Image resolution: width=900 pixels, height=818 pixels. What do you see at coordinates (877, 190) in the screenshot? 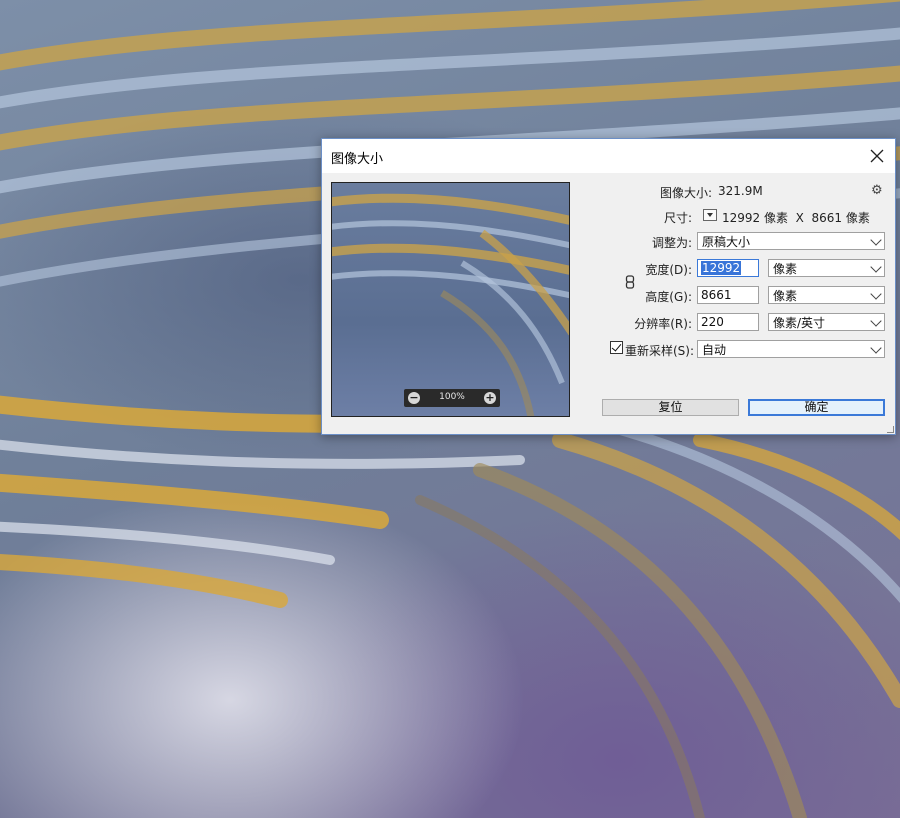
I see `gear-icon: ⚙` at bounding box center [877, 190].